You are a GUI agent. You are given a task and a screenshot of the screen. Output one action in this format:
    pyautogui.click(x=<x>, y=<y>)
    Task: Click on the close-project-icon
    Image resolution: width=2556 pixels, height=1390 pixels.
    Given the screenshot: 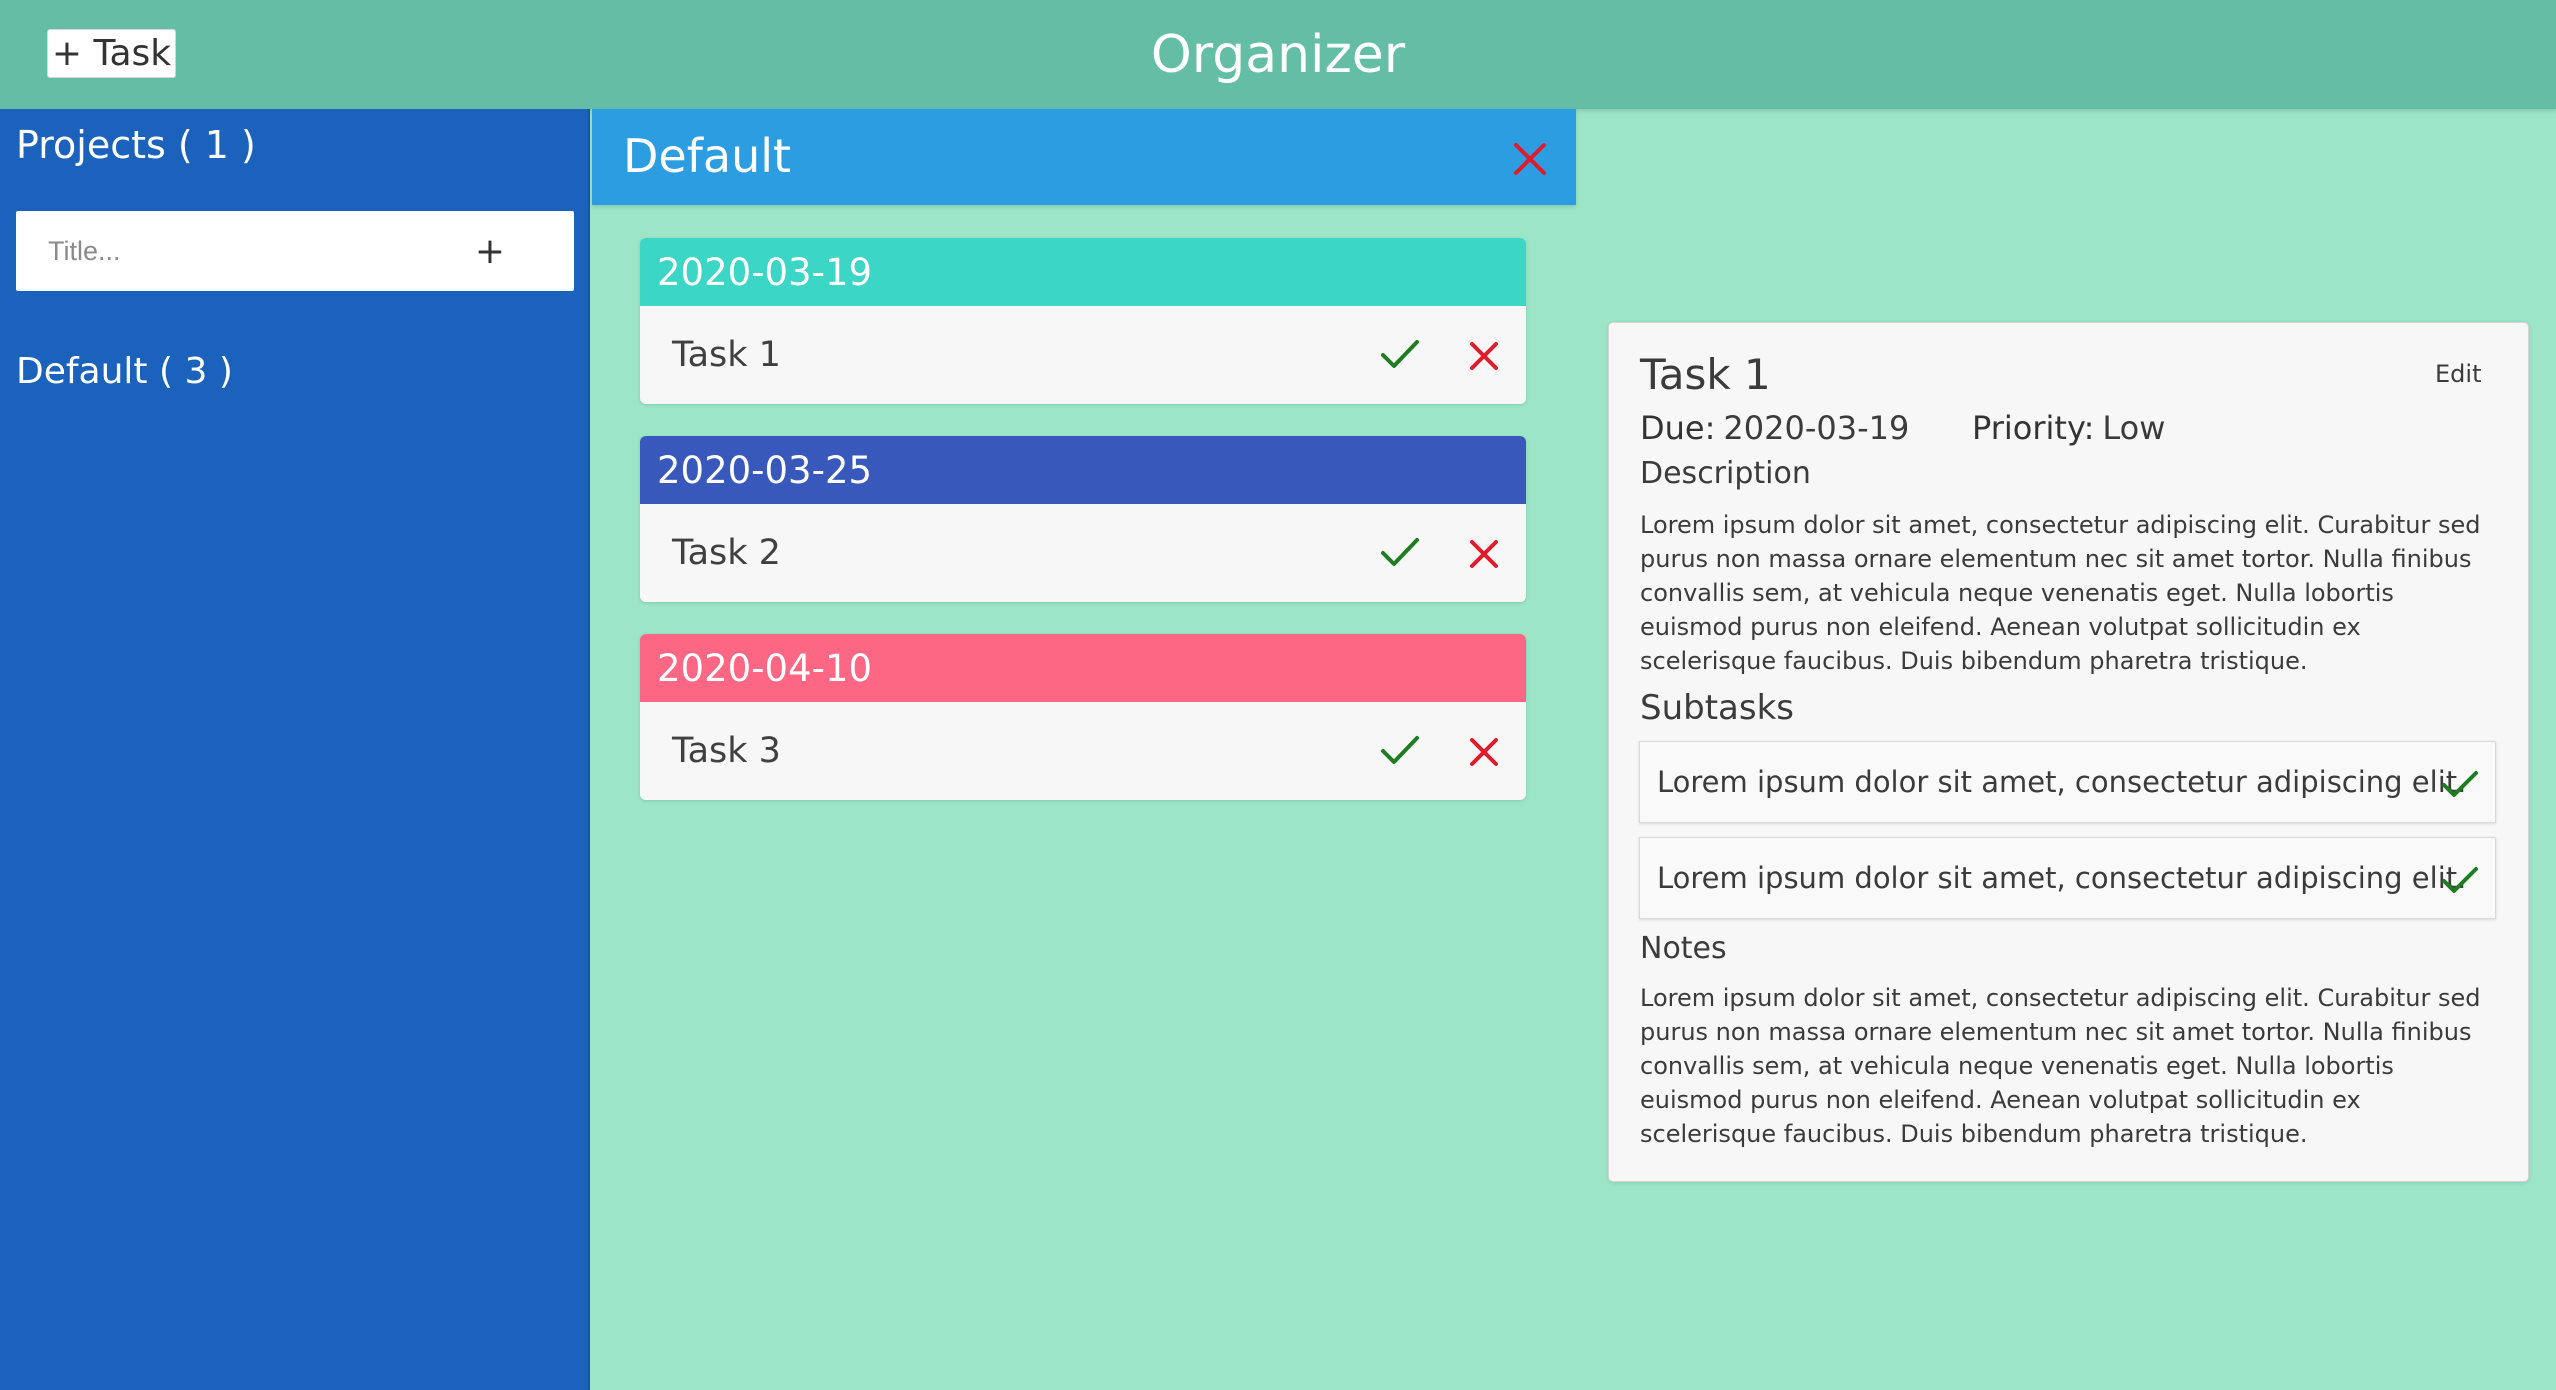 What is the action you would take?
    pyautogui.click(x=1530, y=159)
    